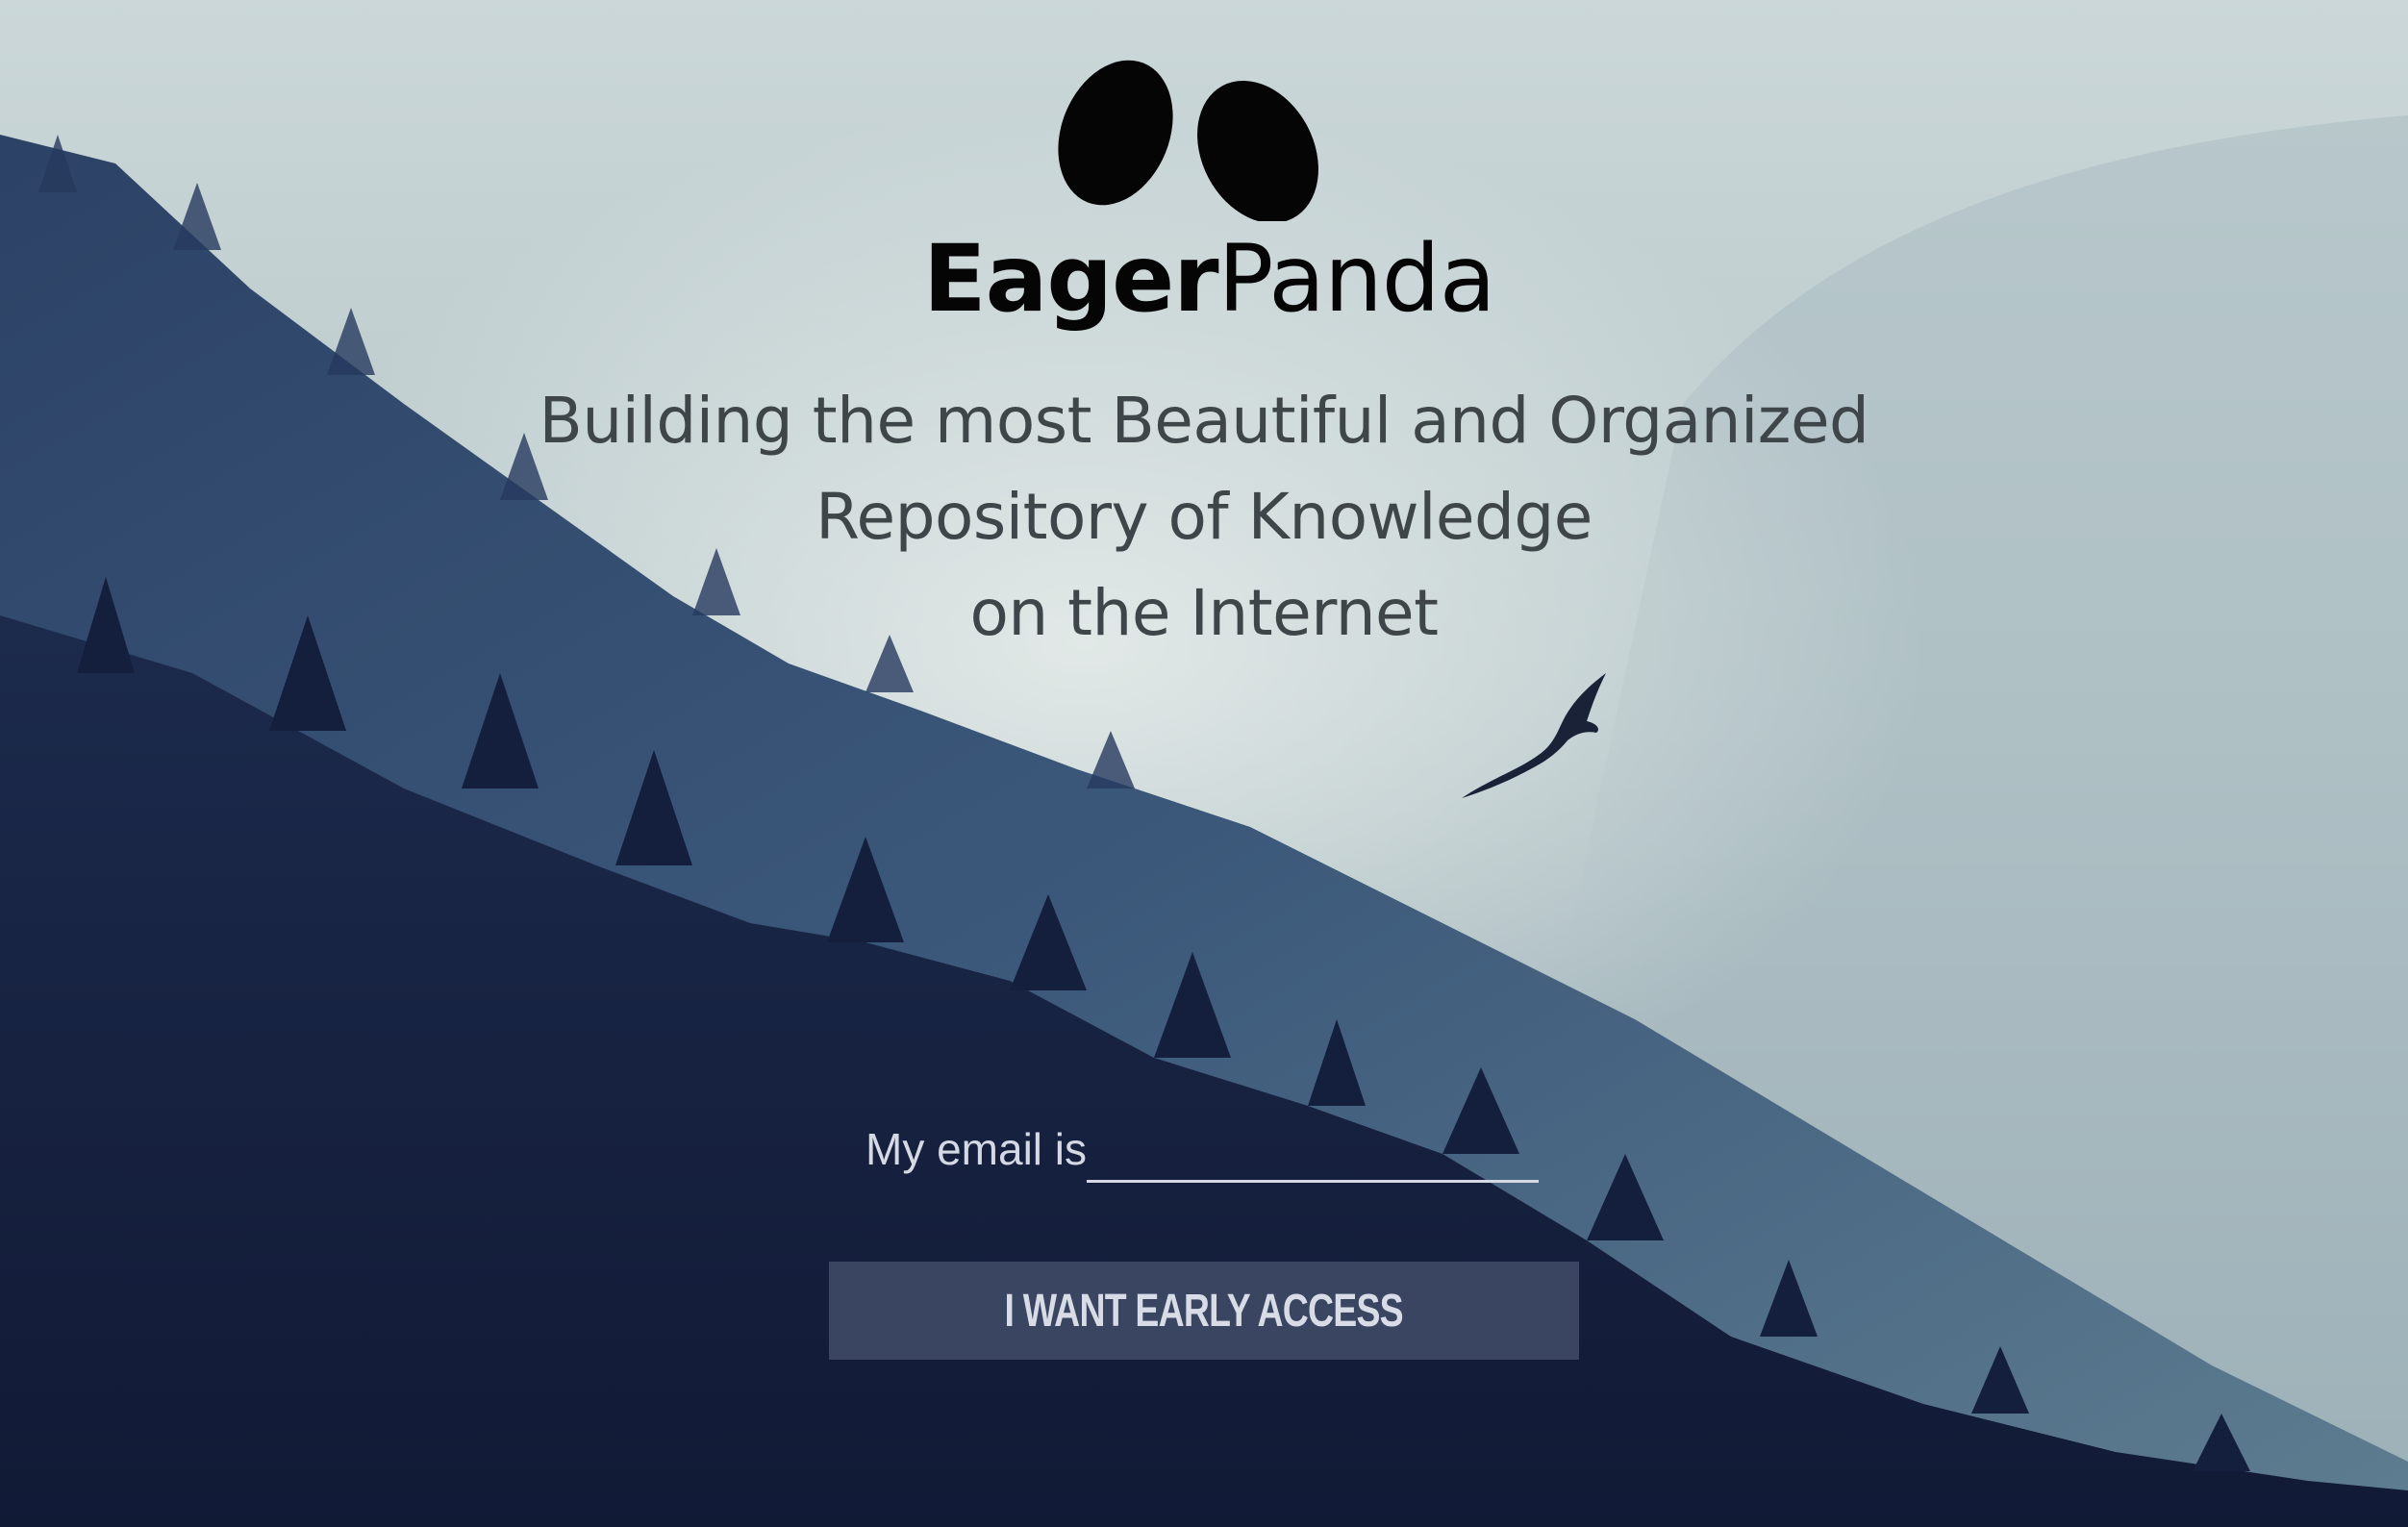 This screenshot has height=1527, width=2408. What do you see at coordinates (1204, 613) in the screenshot?
I see `tagline-line-3: on the Internet` at bounding box center [1204, 613].